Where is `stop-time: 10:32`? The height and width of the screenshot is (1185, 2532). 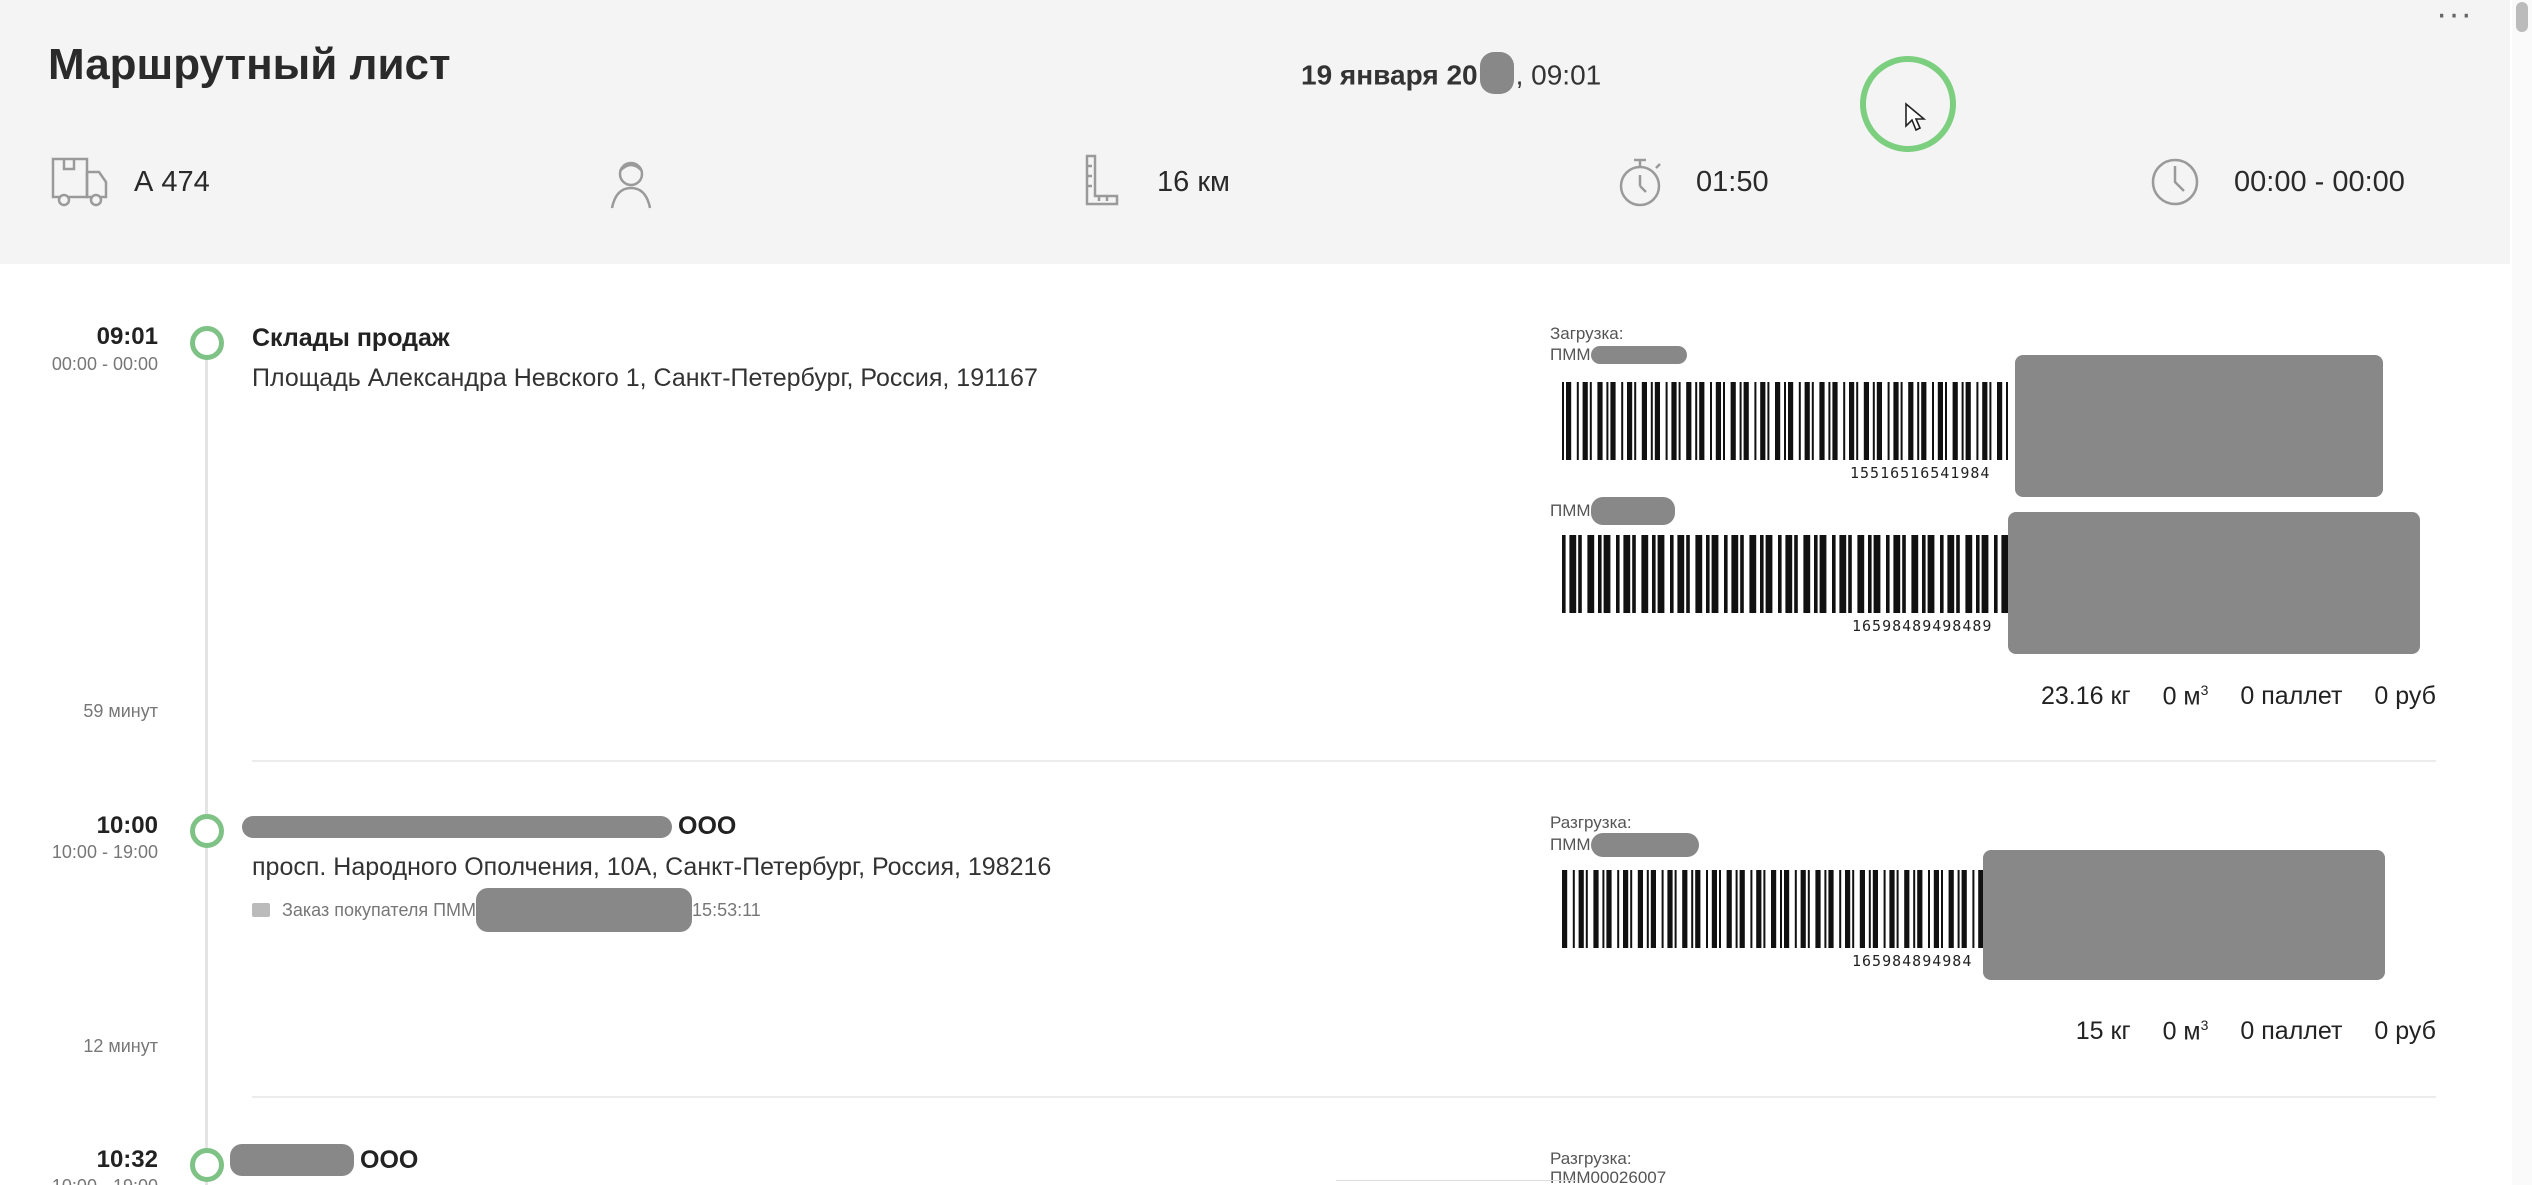 stop-time: 10:32 is located at coordinates (127, 1159).